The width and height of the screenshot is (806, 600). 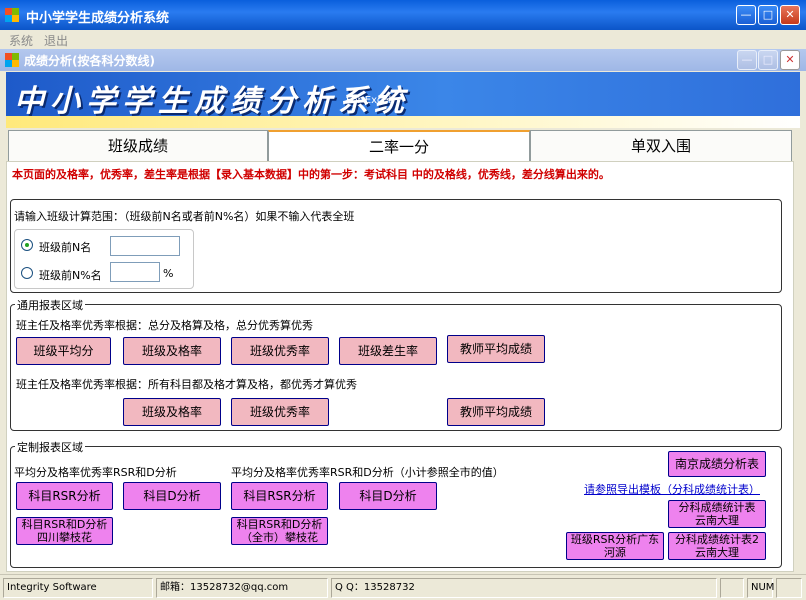 I want to click on app-title: 中小学学生成绩分析系统, so click(x=98, y=18).